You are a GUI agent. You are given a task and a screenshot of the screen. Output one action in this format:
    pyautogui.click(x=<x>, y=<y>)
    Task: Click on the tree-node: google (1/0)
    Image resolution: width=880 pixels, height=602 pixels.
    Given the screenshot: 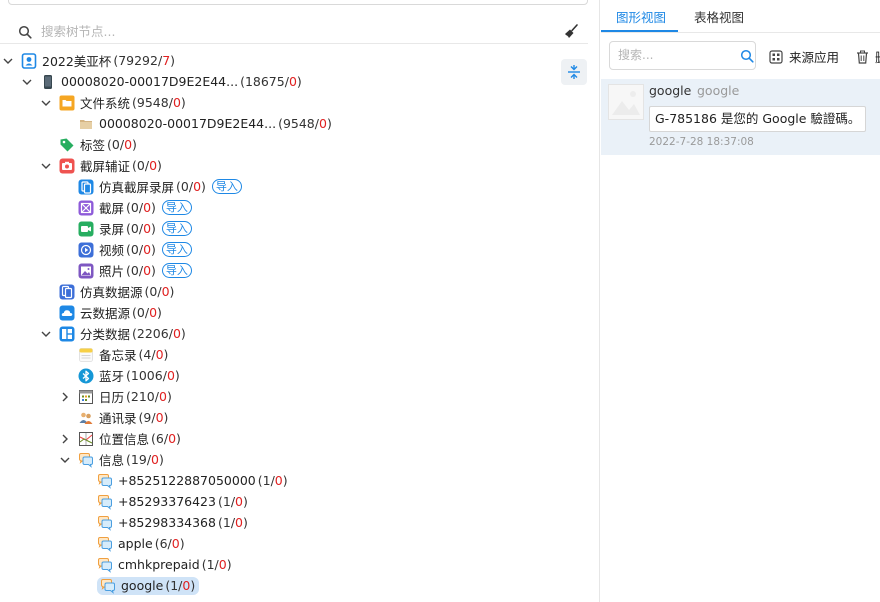 What is the action you would take?
    pyautogui.click(x=138, y=585)
    